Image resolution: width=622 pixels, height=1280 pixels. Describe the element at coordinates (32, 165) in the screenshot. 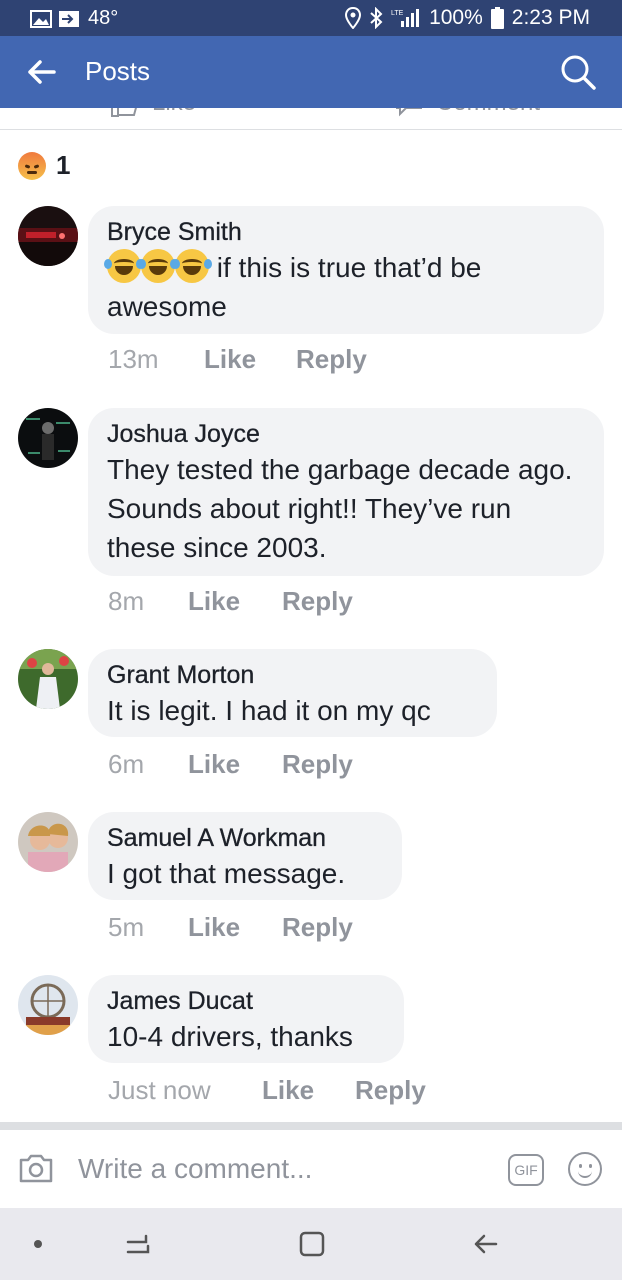

I see `angry-reaction-icon` at that location.